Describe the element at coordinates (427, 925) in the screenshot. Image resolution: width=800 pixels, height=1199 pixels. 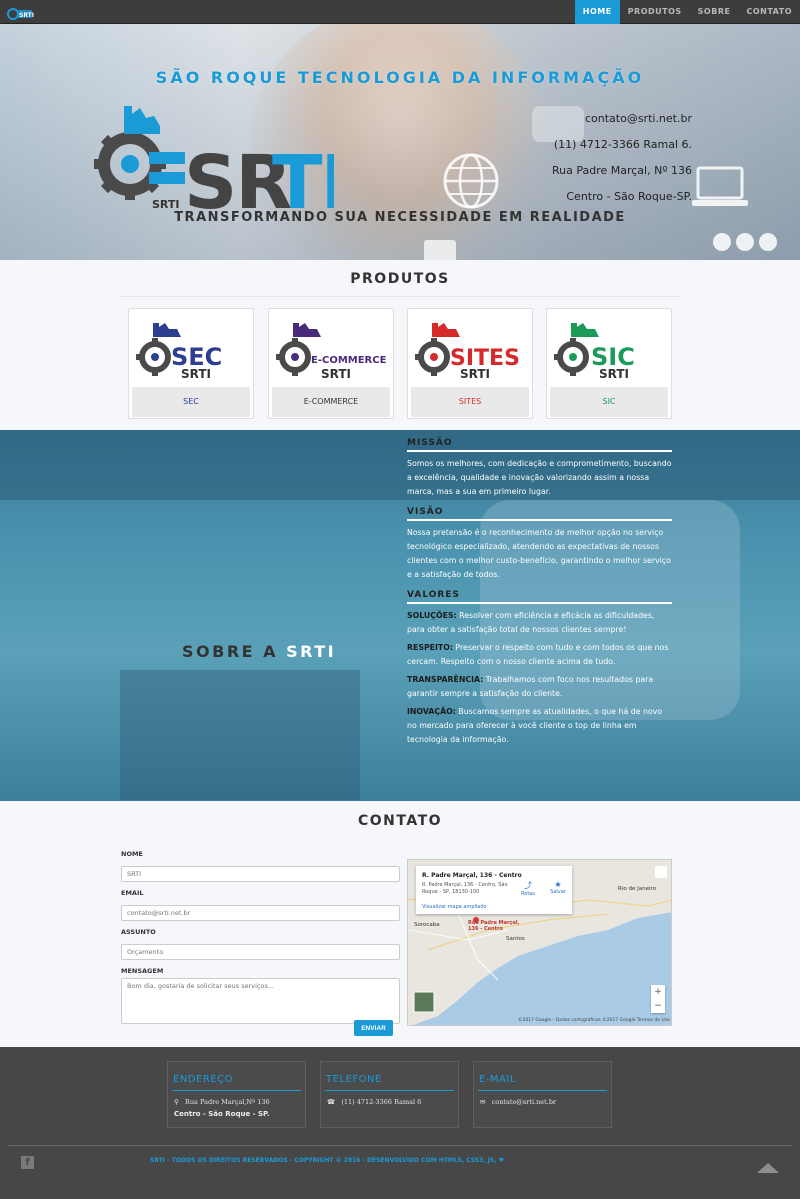
I see `map-city-sorocaba: Sorocaba` at that location.